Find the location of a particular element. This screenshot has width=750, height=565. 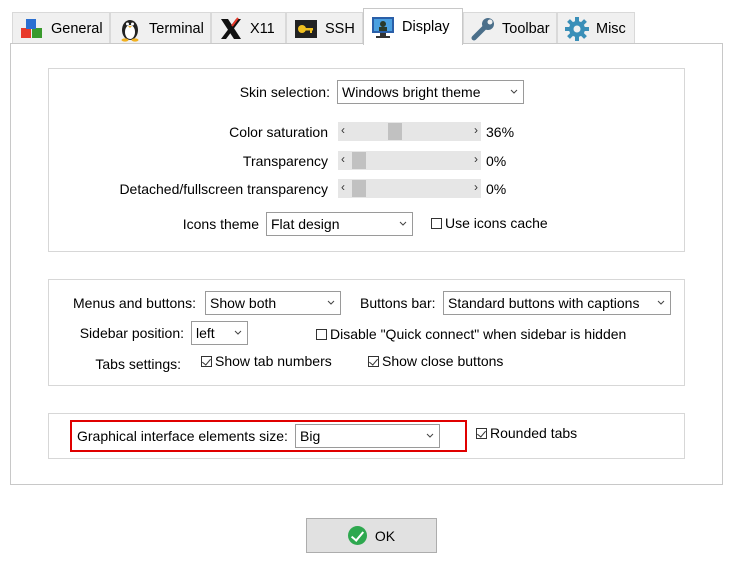

use-icons-cache-label: Use icons cache is located at coordinates (496, 223).